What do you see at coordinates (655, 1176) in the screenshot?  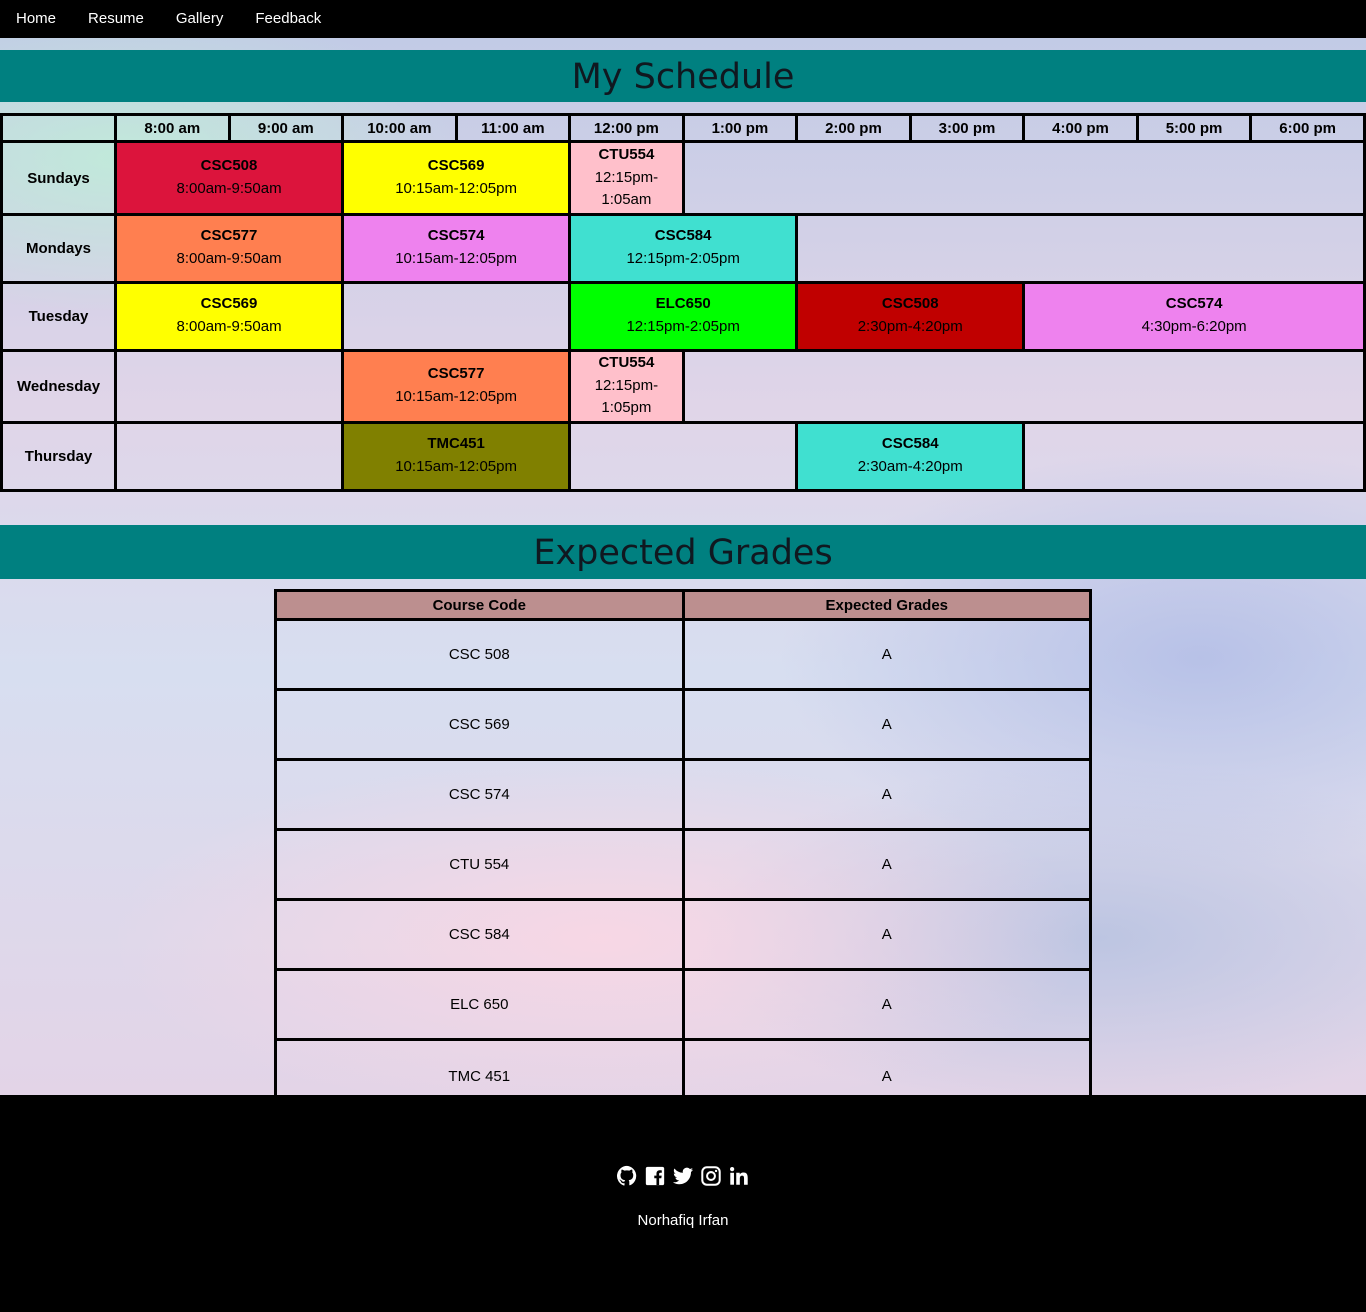 I see `facebook-icon` at bounding box center [655, 1176].